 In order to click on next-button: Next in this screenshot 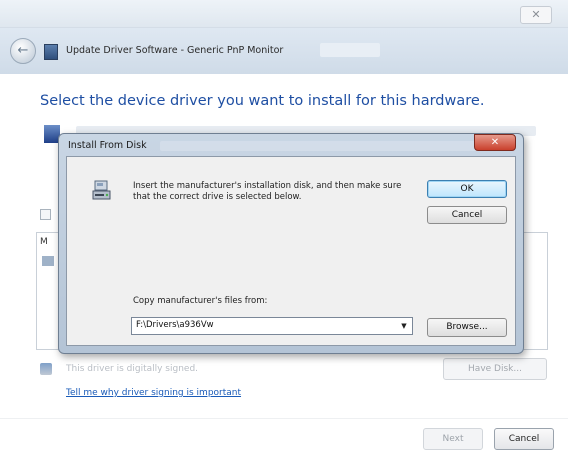, I will do `click(453, 439)`.